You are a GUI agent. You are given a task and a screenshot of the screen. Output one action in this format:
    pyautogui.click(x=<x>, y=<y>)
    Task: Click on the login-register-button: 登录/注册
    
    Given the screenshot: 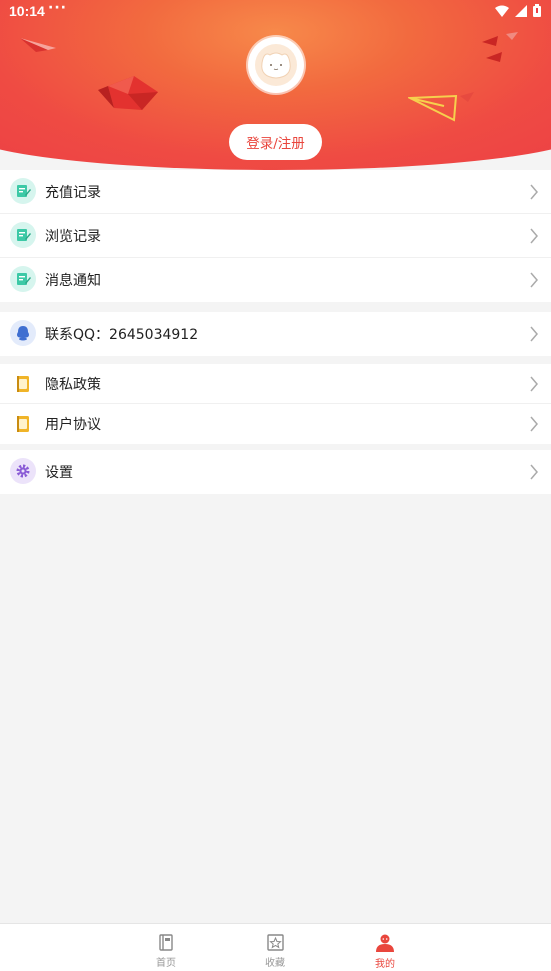 What is the action you would take?
    pyautogui.click(x=275, y=142)
    